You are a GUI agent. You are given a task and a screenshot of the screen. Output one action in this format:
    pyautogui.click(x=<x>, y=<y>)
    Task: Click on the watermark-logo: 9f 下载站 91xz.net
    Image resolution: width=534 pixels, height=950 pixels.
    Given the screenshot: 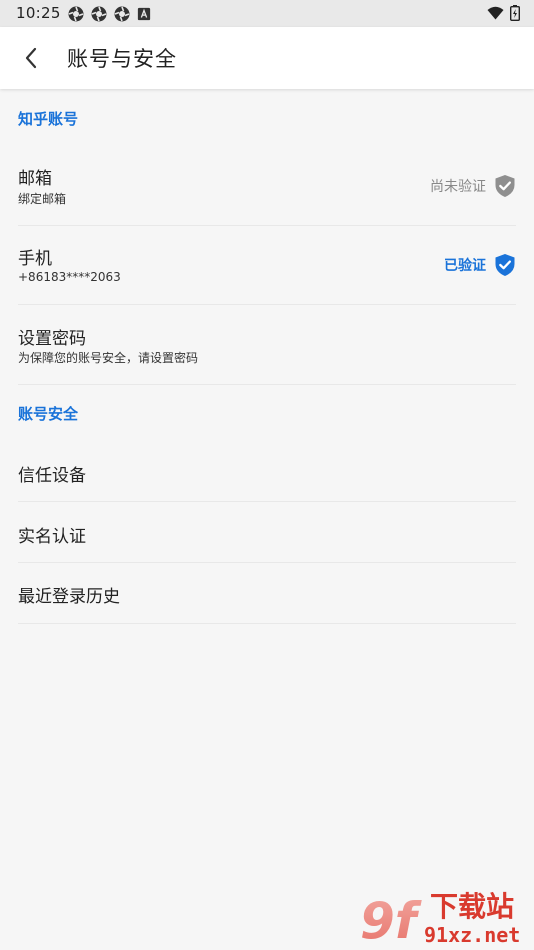 What is the action you would take?
    pyautogui.click(x=440, y=919)
    